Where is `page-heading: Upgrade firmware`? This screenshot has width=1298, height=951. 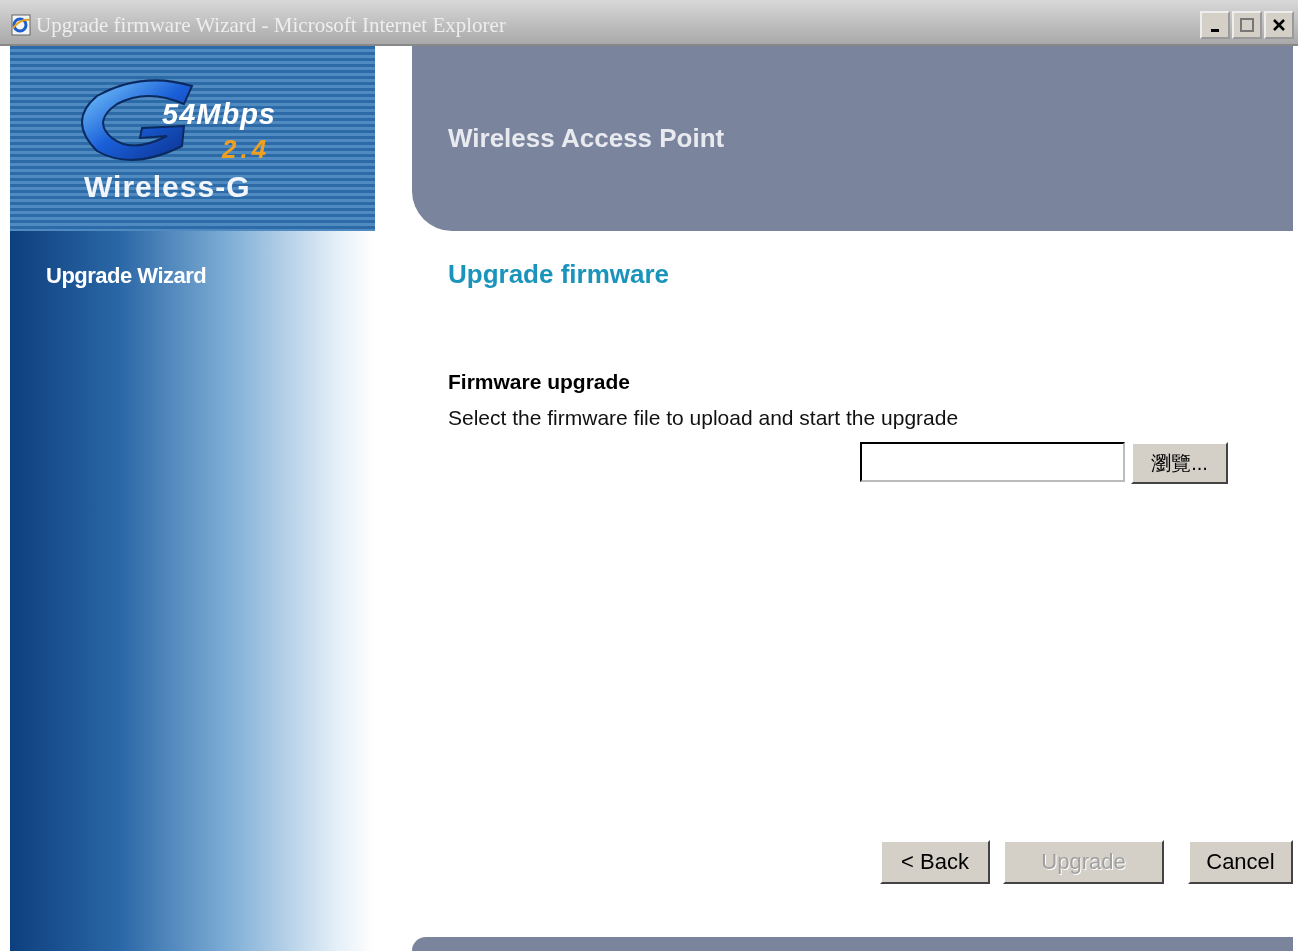 page-heading: Upgrade firmware is located at coordinates (559, 274).